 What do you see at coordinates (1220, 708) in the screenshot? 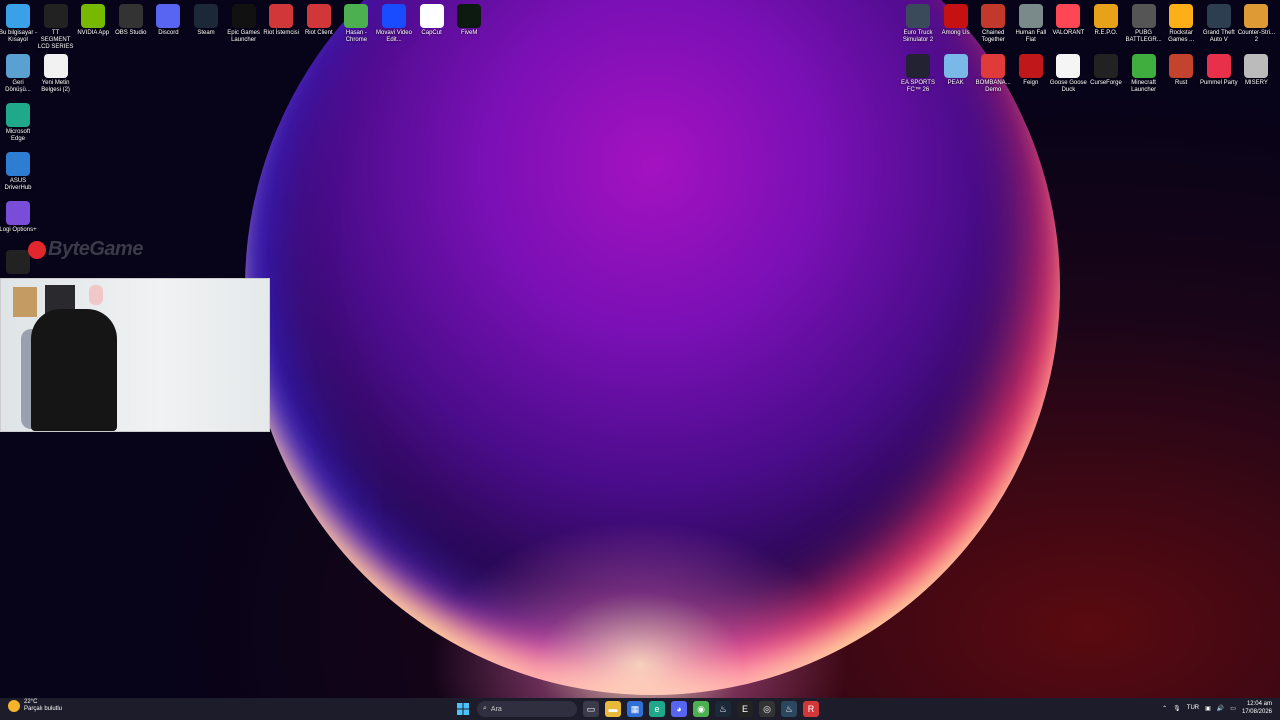
I see `volume-icon: 🔊` at bounding box center [1220, 708].